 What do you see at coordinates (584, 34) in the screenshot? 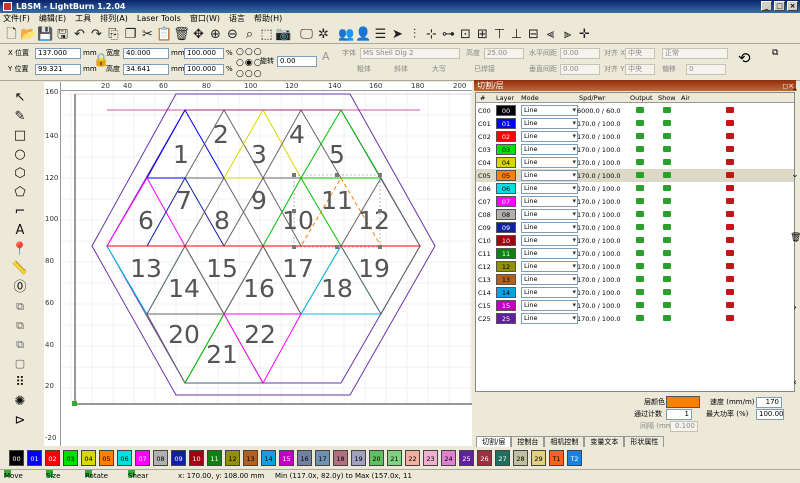
I see `crosshair-icon: ✛` at bounding box center [584, 34].